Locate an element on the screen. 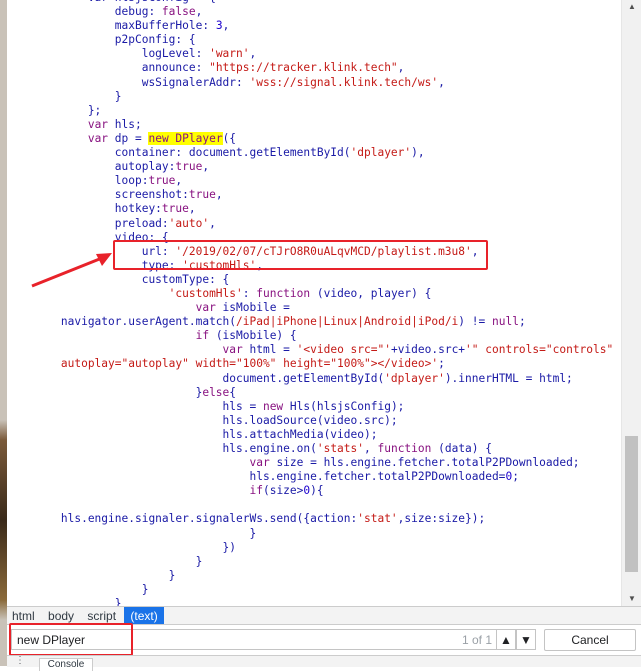 Image resolution: width=641 pixels, height=671 pixels. source-token: null is located at coordinates (505, 322).